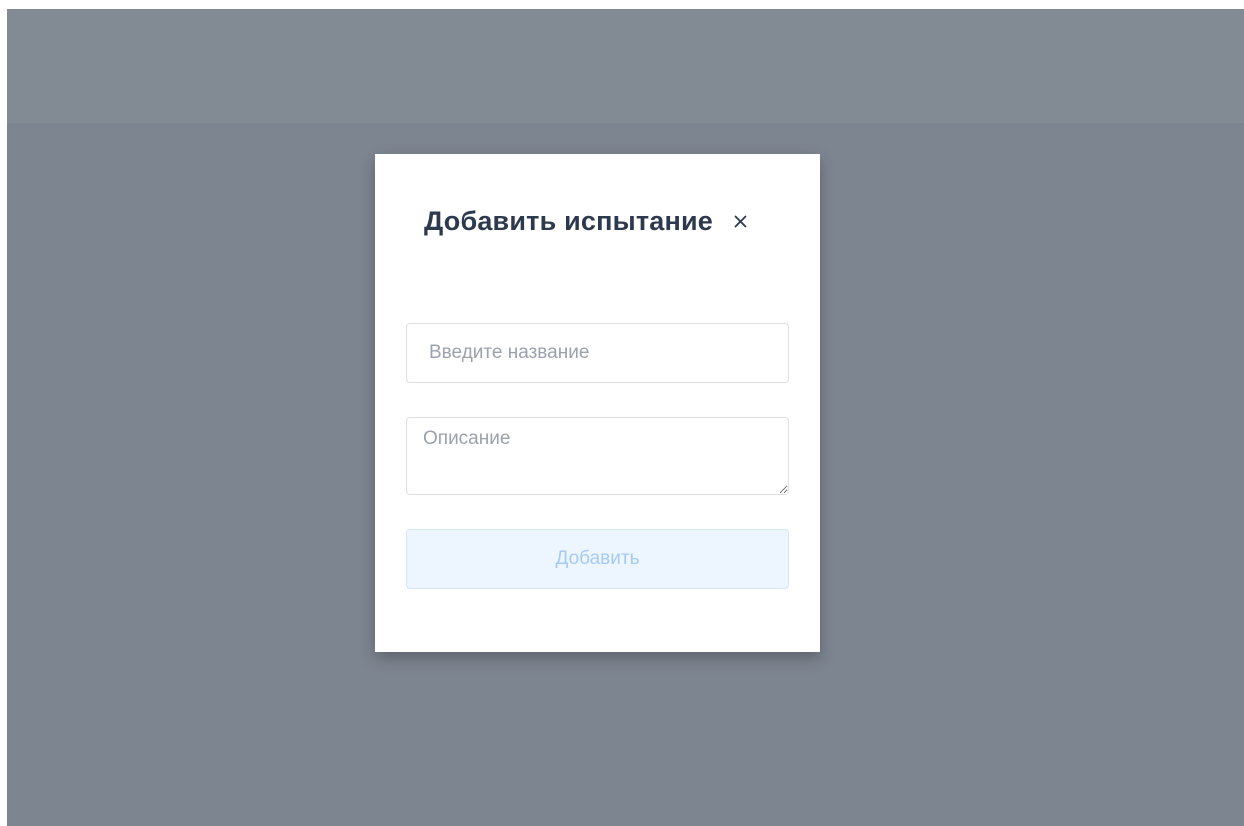 This screenshot has width=1244, height=826. Describe the element at coordinates (625, 66) in the screenshot. I see `header-overlay` at that location.